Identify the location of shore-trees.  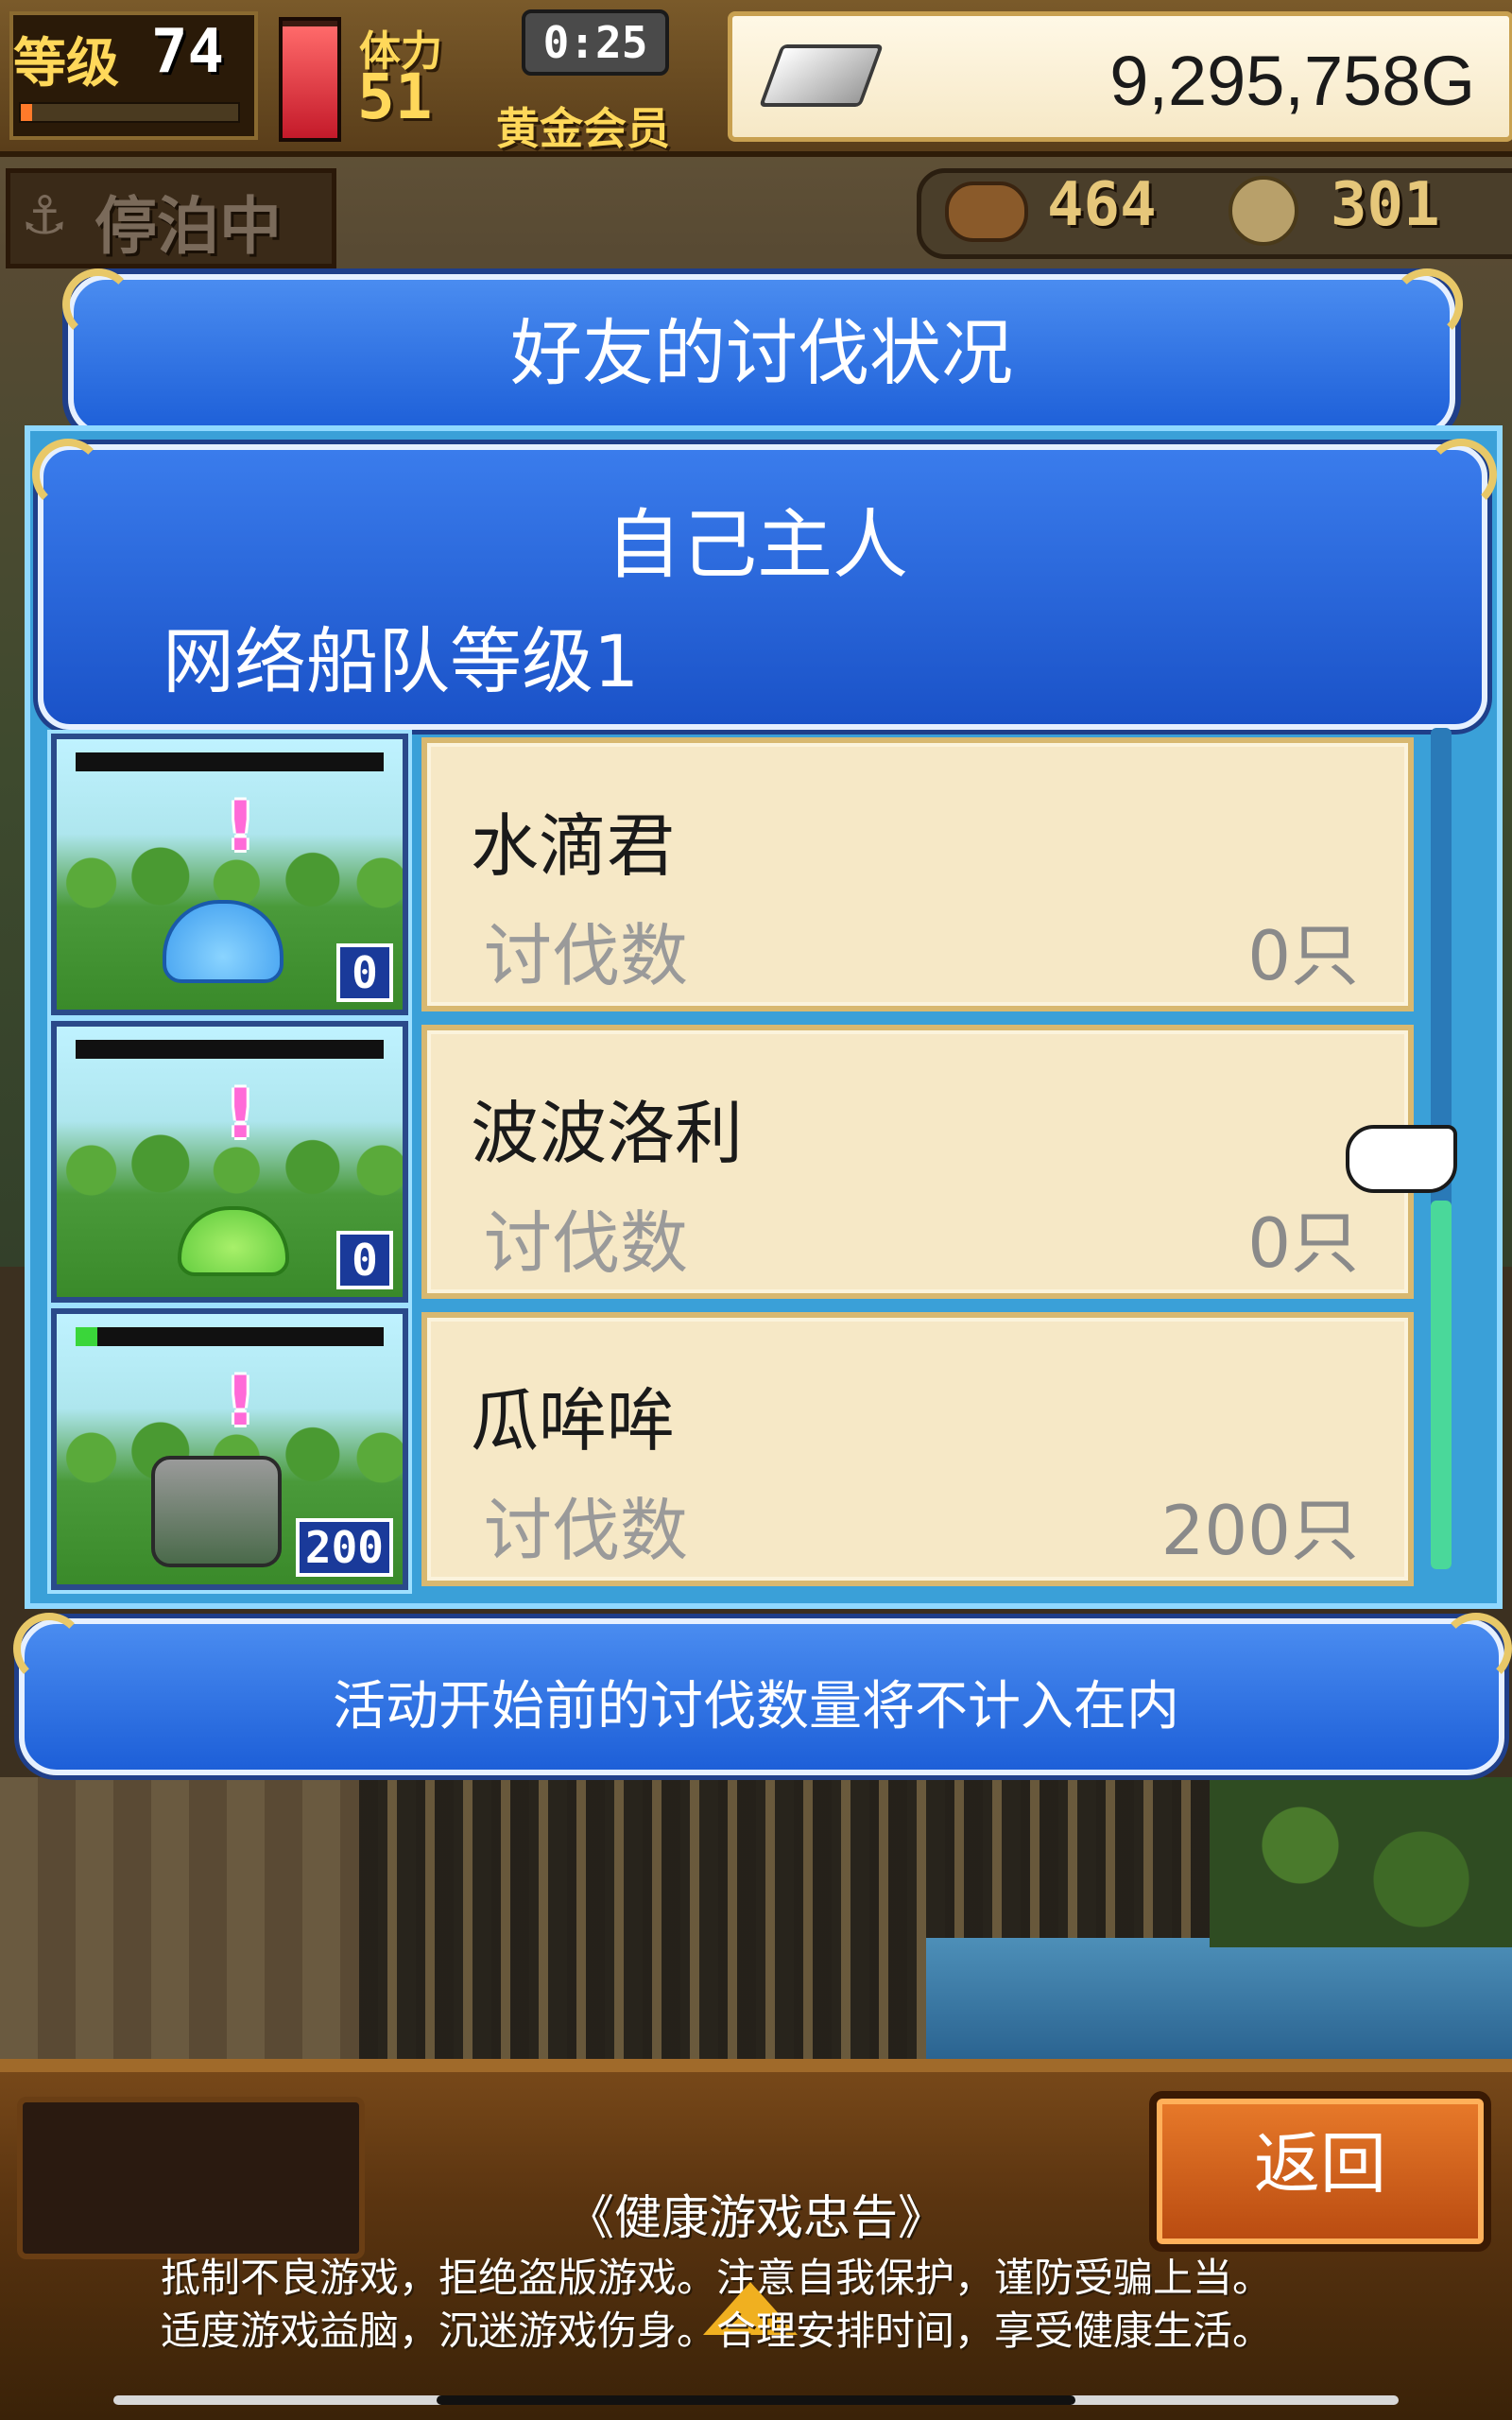
(1361, 1862).